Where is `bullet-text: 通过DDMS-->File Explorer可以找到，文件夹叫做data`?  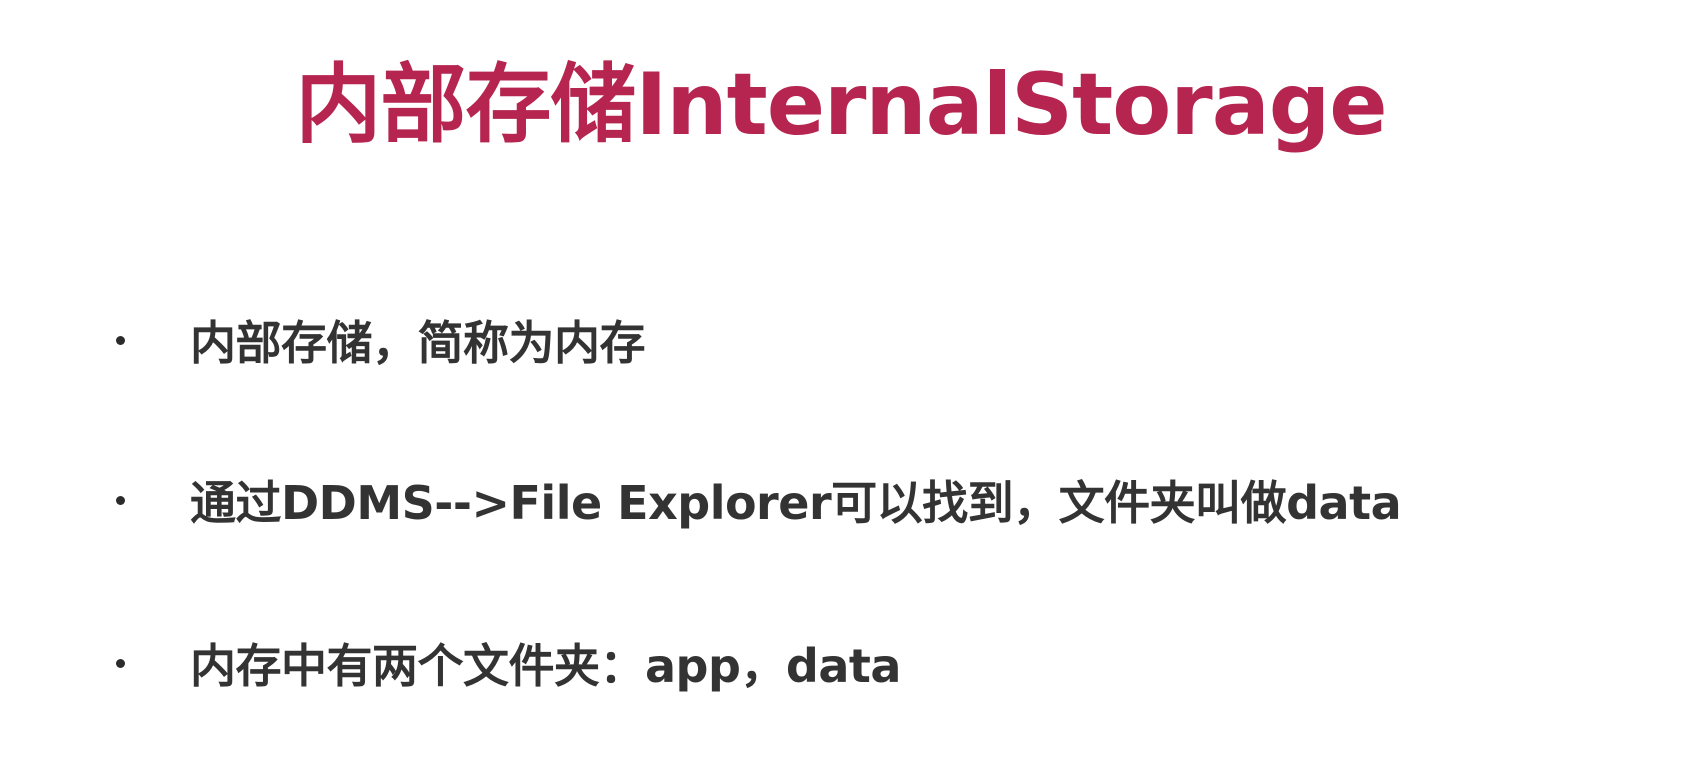
bullet-text: 通过DDMS-->File Explorer可以找到，文件夹叫做data is located at coordinates (796, 503).